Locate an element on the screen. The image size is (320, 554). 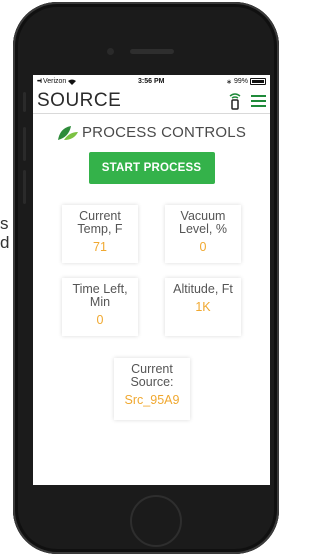
volume-down-button is located at coordinates (24, 187).